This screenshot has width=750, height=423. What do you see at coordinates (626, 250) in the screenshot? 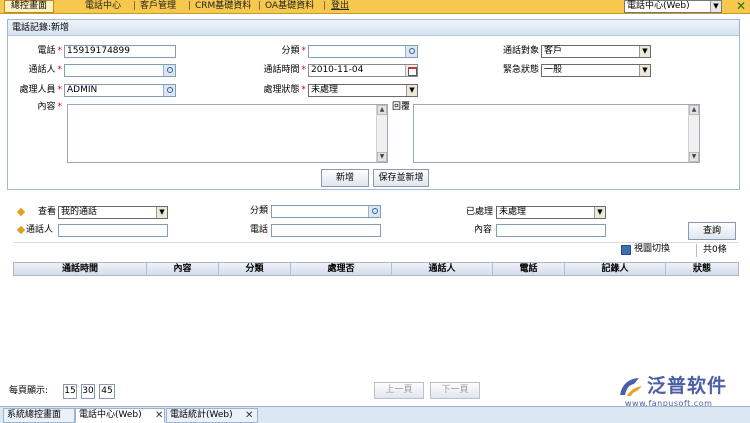
I see `view-switch-icon` at bounding box center [626, 250].